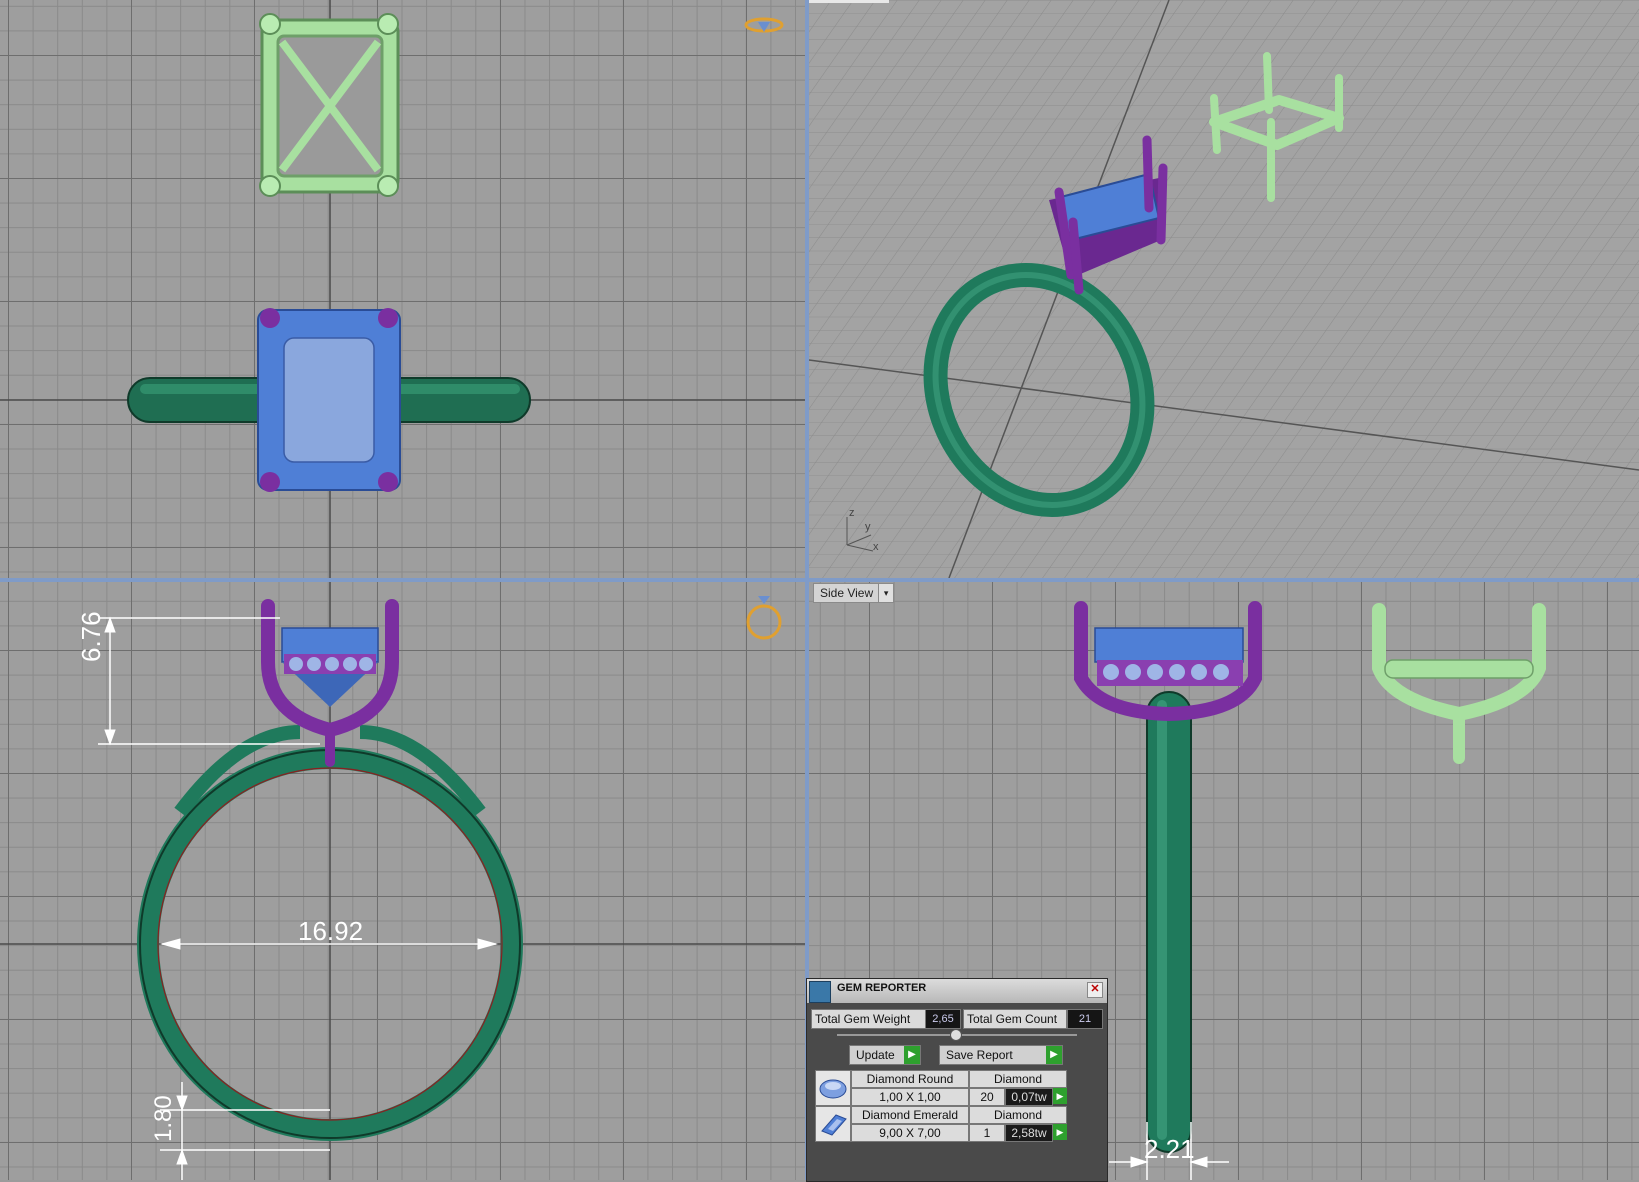 This screenshot has height=1182, width=1639. I want to click on top-view-gem-icon, so click(764, 25).